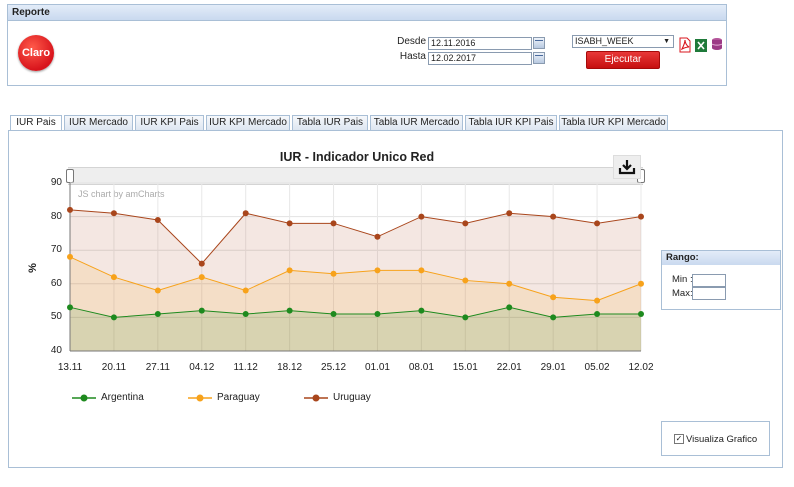 This screenshot has height=487, width=794. Describe the element at coordinates (202, 367) in the screenshot. I see `x-tick-label: 04.12` at that location.